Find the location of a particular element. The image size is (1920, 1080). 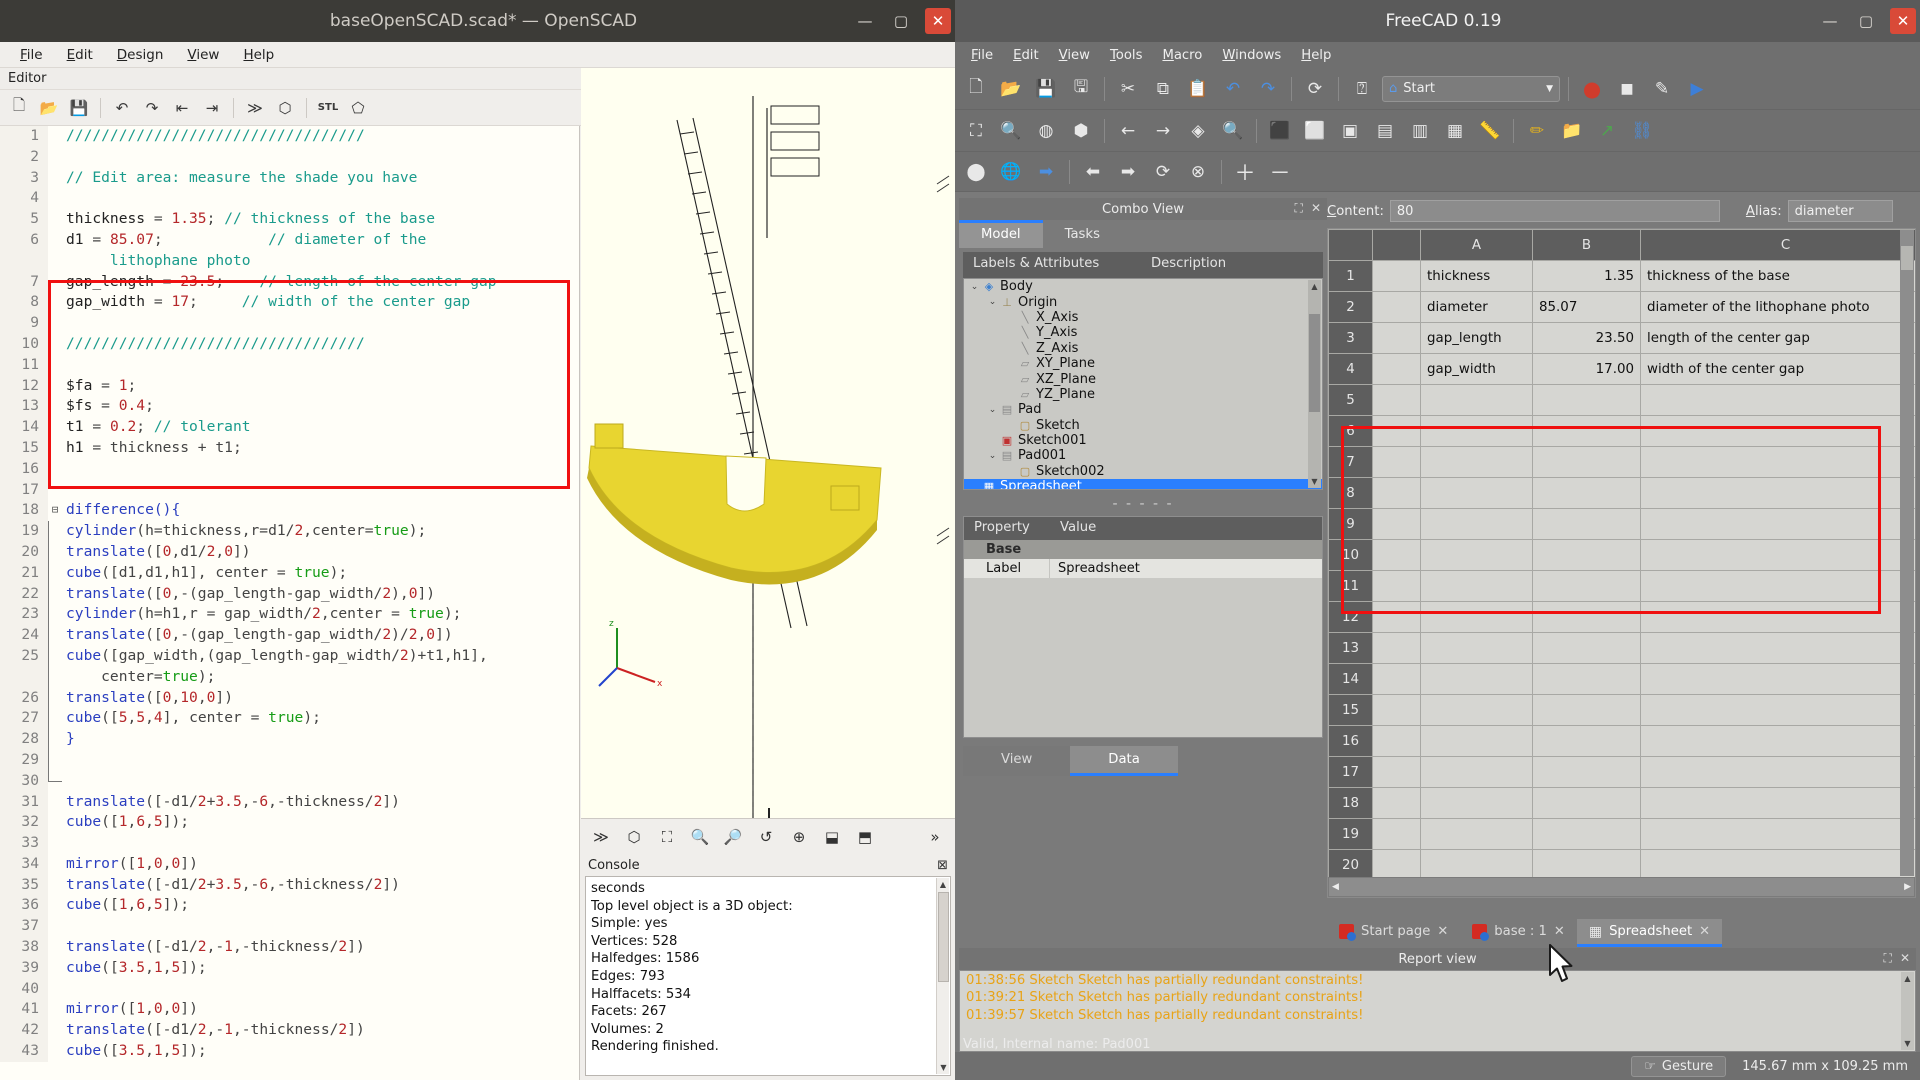

spreadsheet-row: 11 is located at coordinates (1621, 586).